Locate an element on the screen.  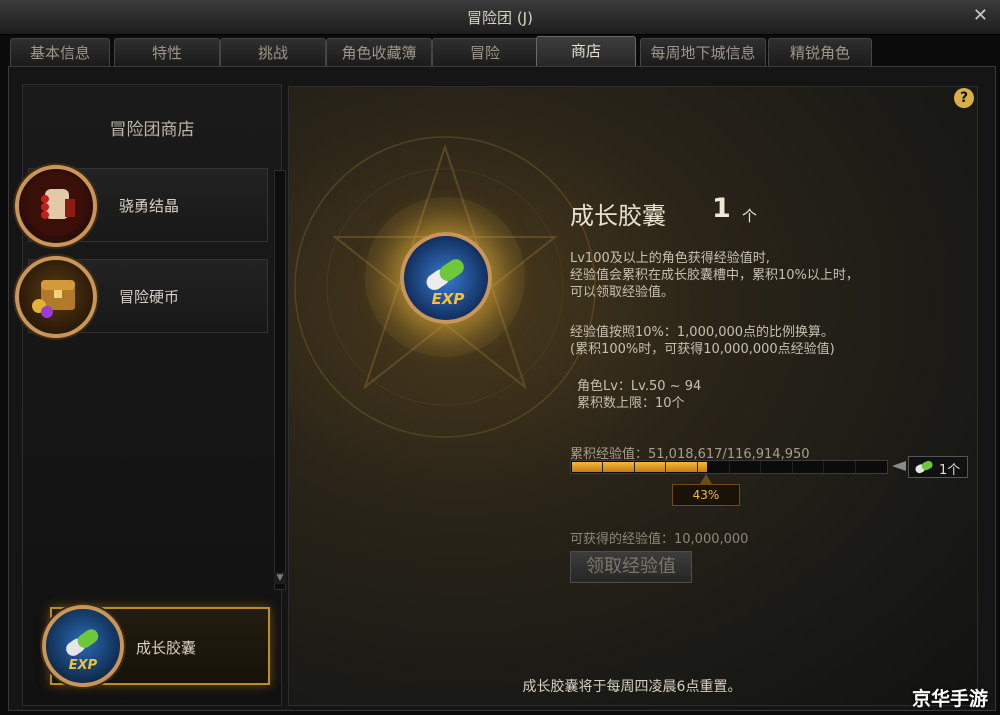
sidebar-item-valor-crystal: 骁勇结晶 is located at coordinates (141, 206).